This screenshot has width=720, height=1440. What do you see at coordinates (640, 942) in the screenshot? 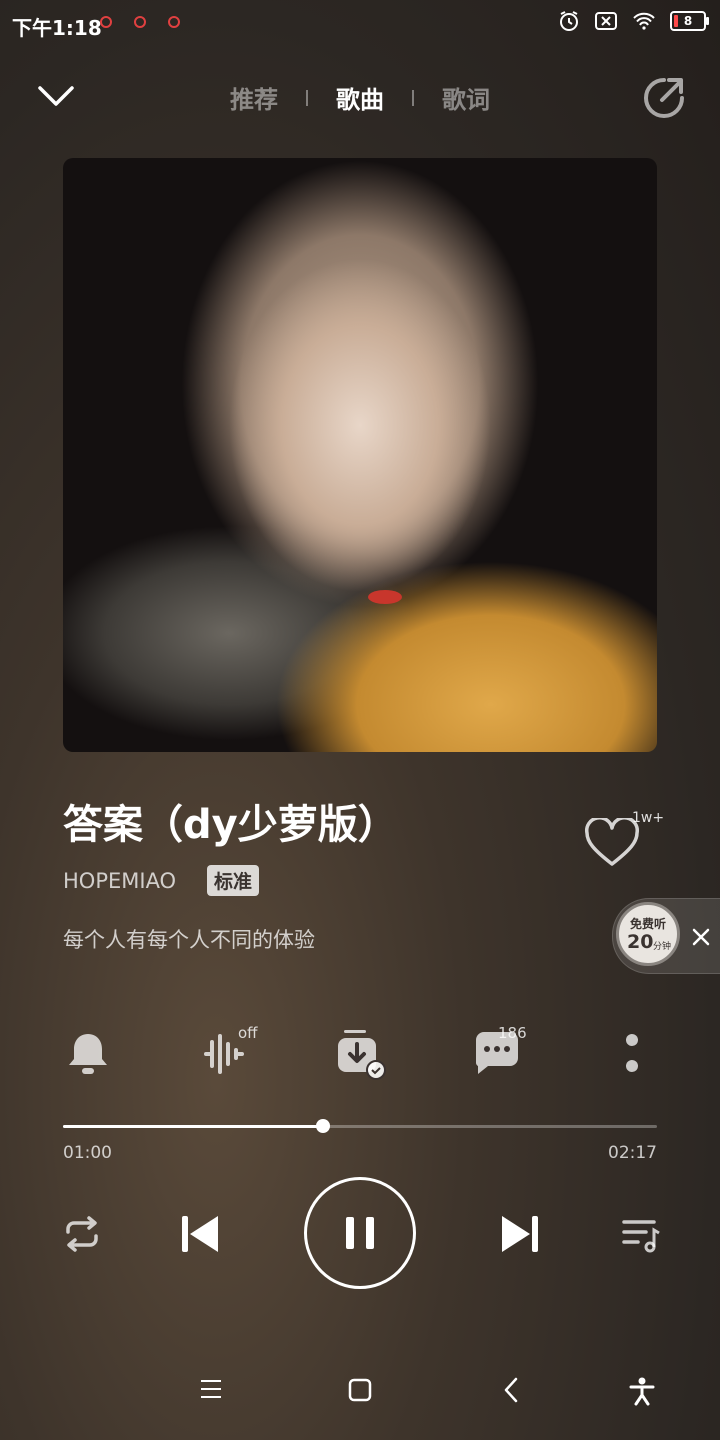
I see `free-listen-minutes: 20` at bounding box center [640, 942].